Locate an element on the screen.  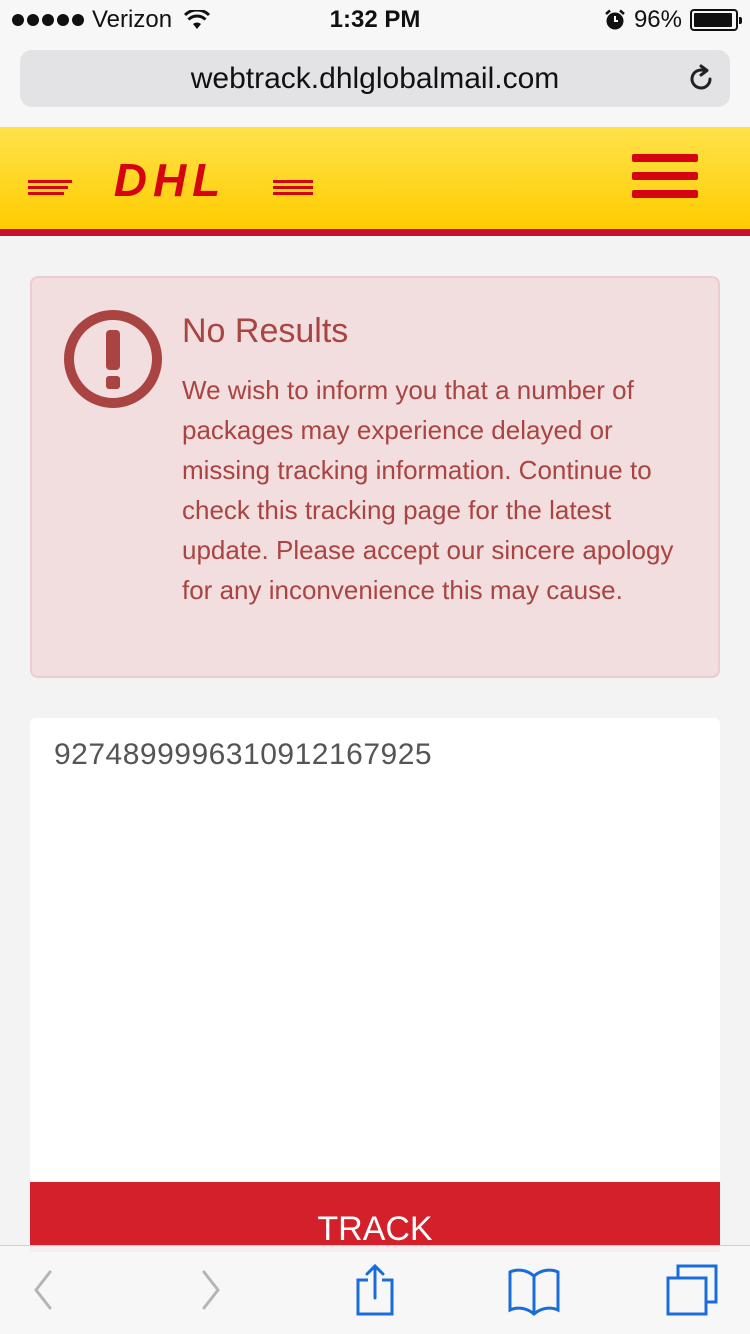
dhl-logo-text: DHL is located at coordinates (170, 181).